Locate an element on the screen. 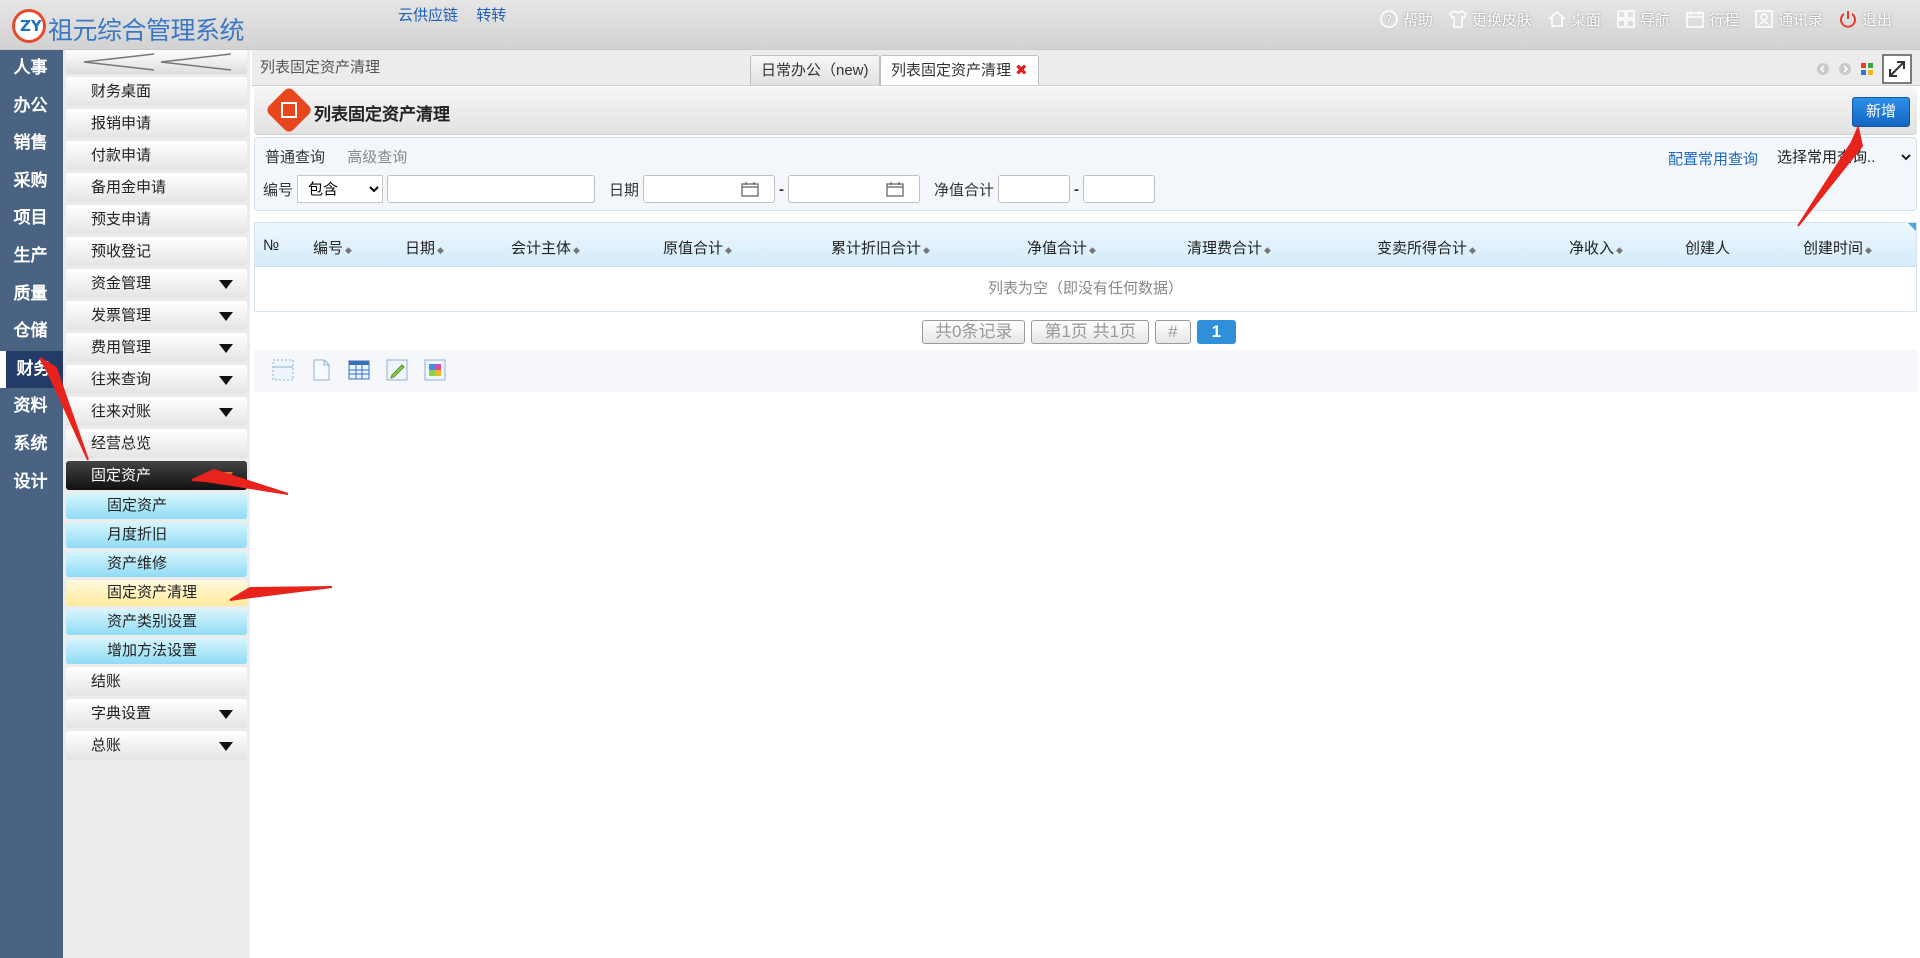  module-design: 设计 is located at coordinates (31, 483).